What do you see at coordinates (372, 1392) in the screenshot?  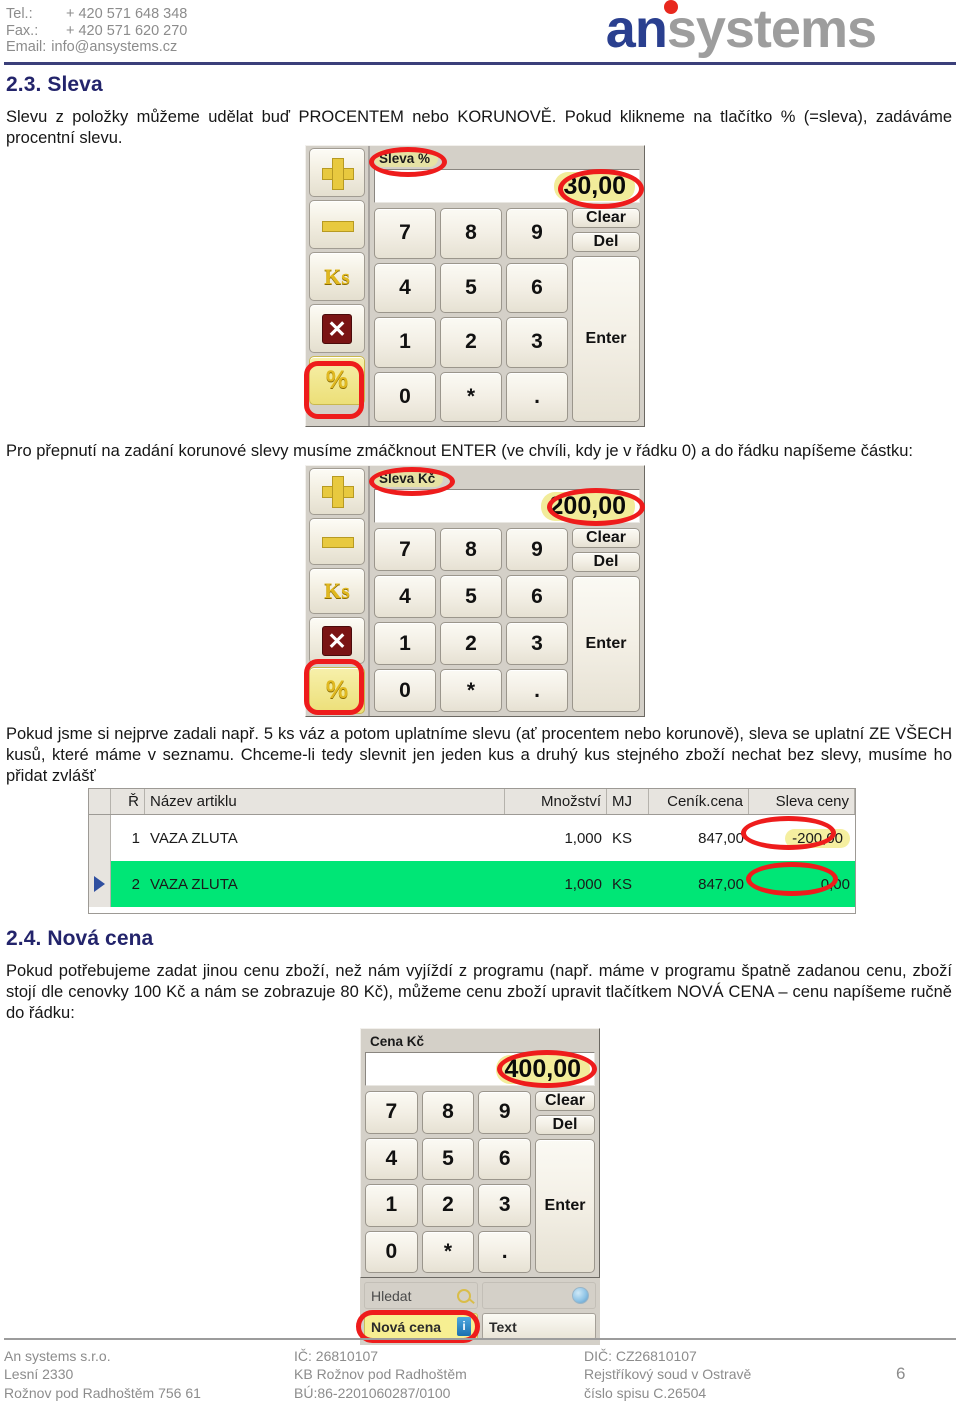 I see `footer-bank-account: BÚ:86-2201060287/0100` at bounding box center [372, 1392].